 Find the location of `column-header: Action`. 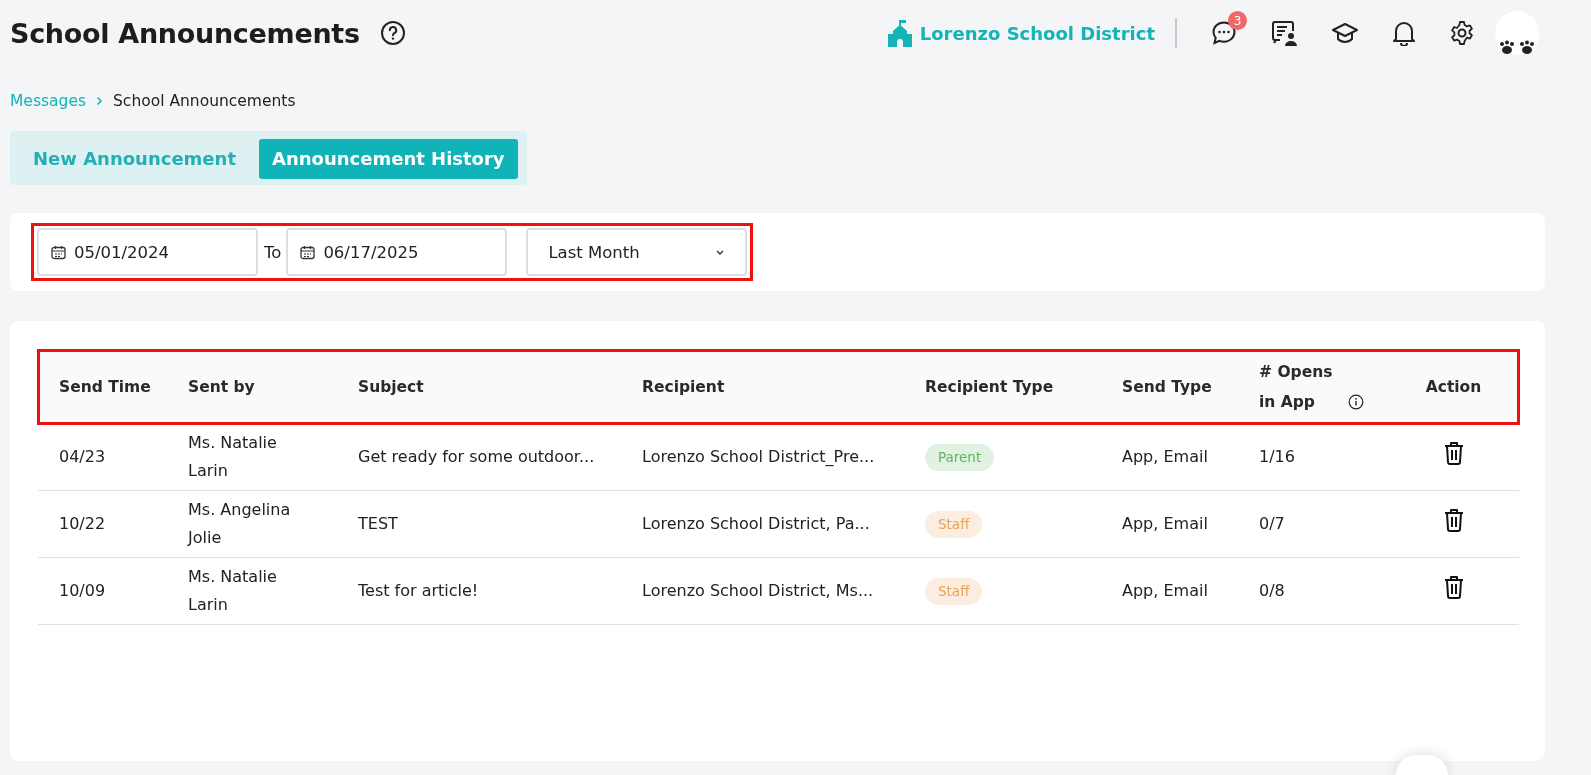

column-header: Action is located at coordinates (1453, 387).